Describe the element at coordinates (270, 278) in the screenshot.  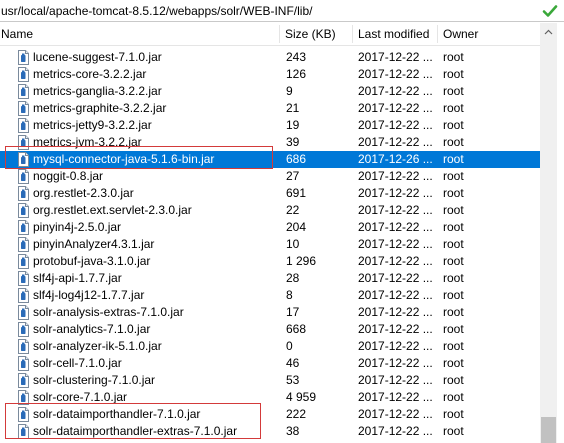
I see `file-row: slf4j-api-1.7.7.jar 28 2017-12-22 ... root` at that location.